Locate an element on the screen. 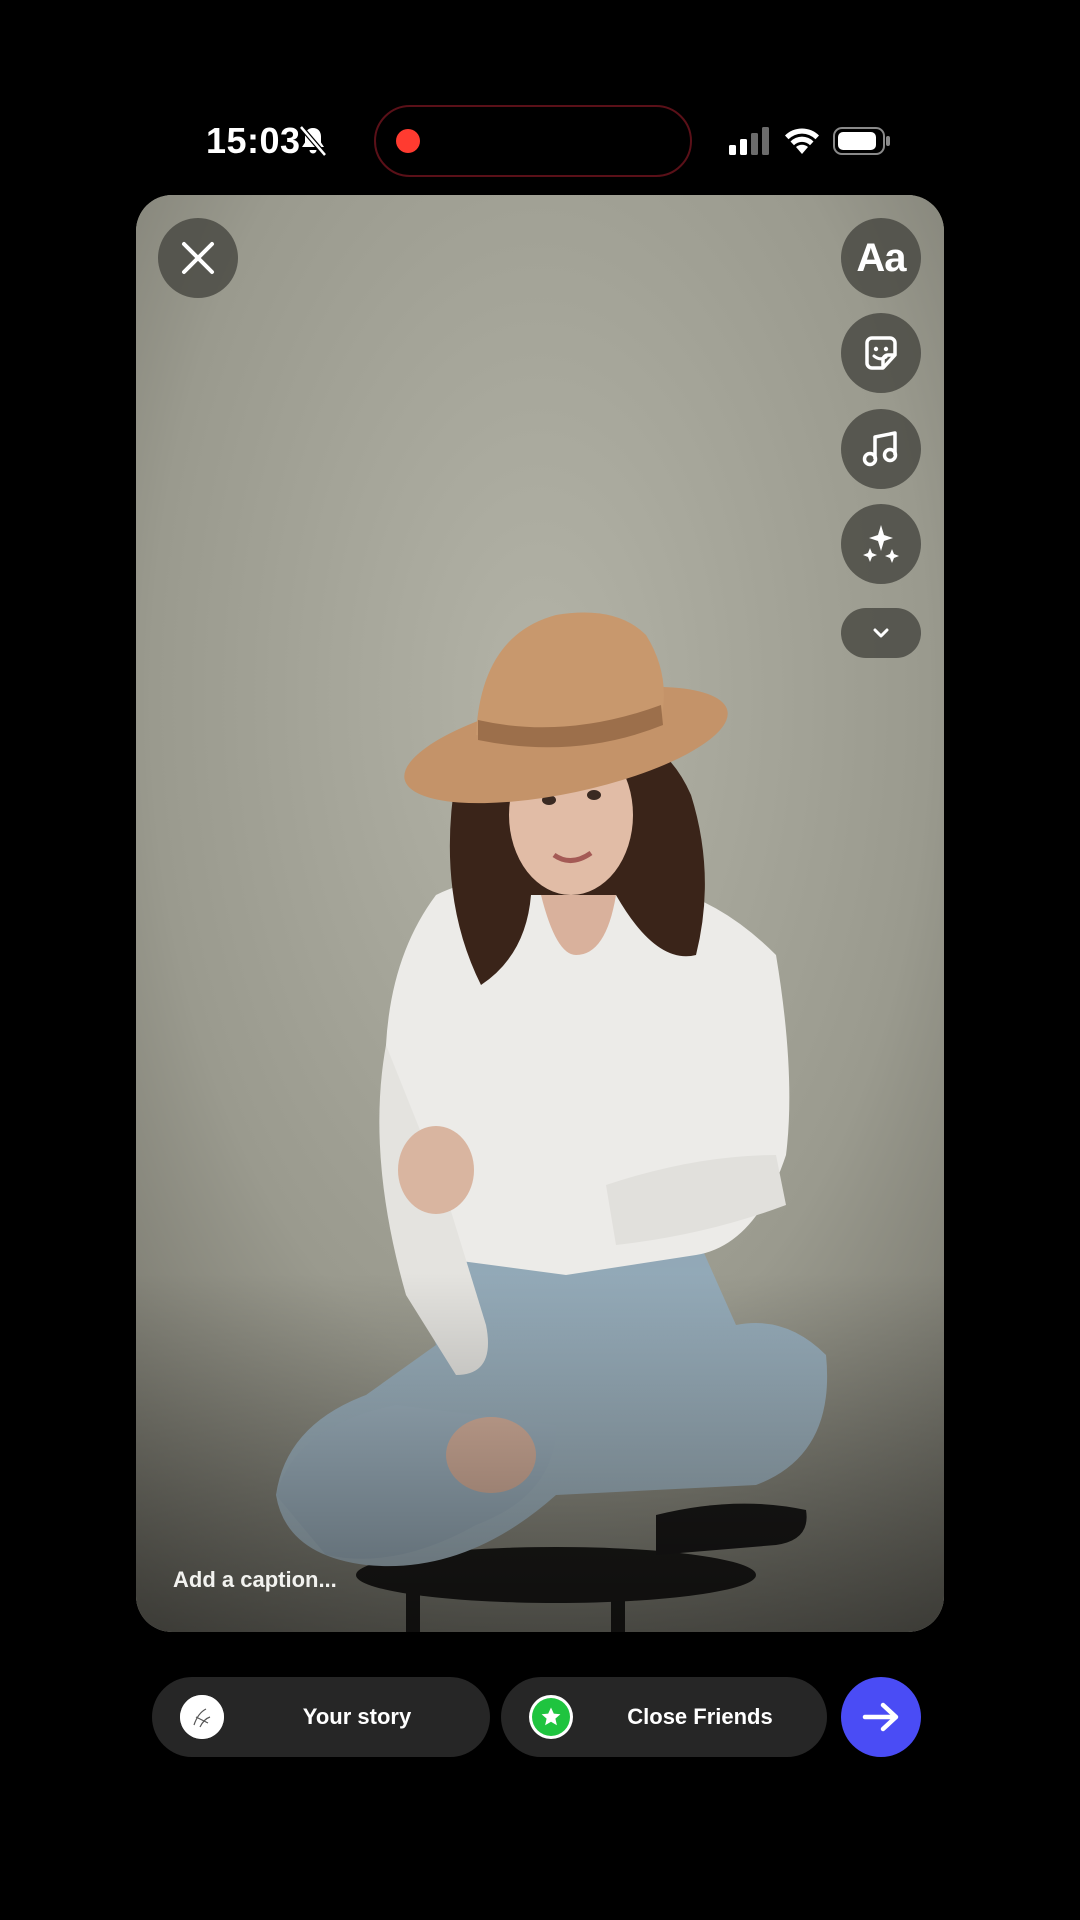 The width and height of the screenshot is (1080, 1920). your-story-button: Your story is located at coordinates (321, 1717).